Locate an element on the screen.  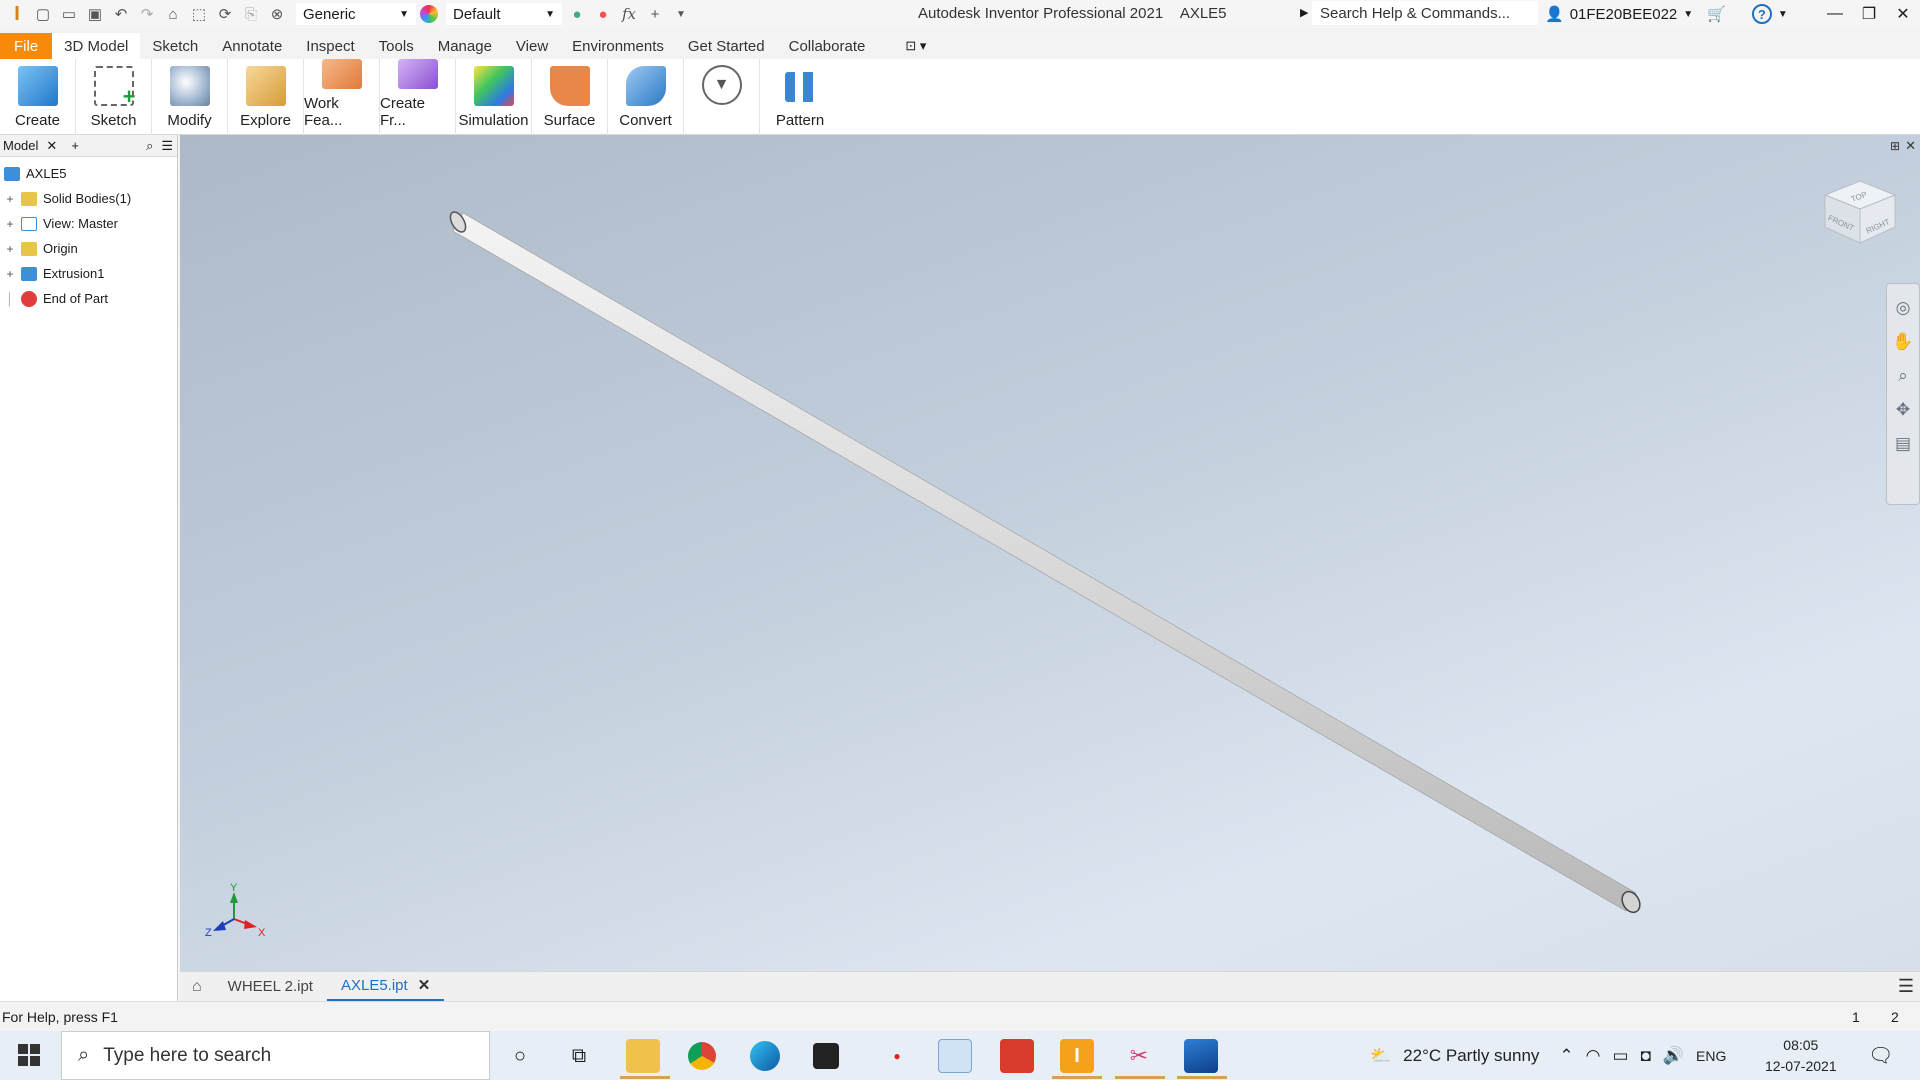
select-icon: ⬚ is located at coordinates (199, 14).